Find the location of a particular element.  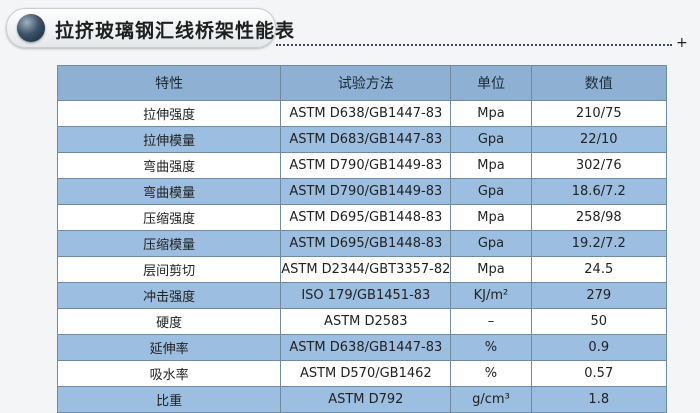

page-title: 拉挤玻璃钢汇线桥架性能表 is located at coordinates (175, 31).